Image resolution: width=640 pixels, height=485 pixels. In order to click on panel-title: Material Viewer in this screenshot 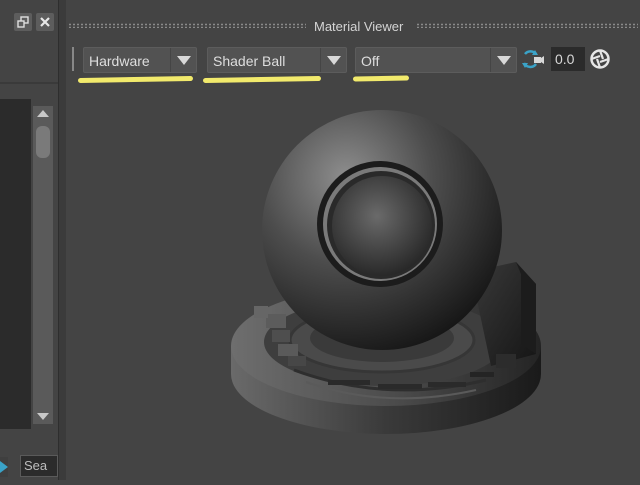, I will do `click(359, 26)`.